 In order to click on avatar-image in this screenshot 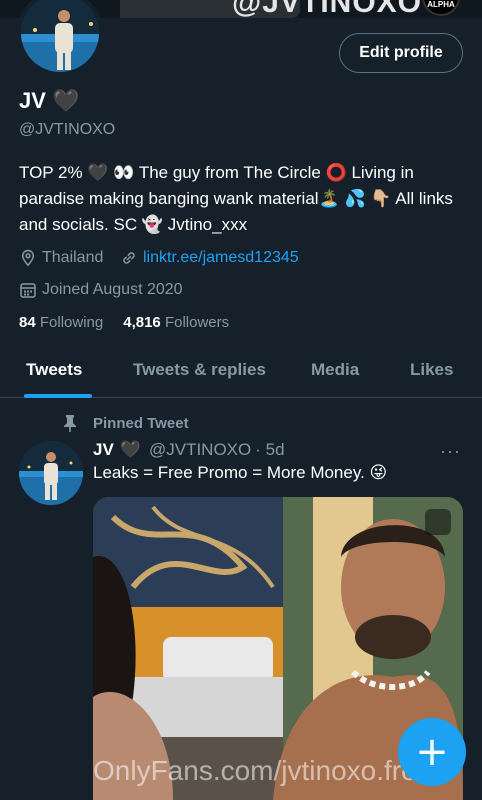, I will do `click(60, 36)`.